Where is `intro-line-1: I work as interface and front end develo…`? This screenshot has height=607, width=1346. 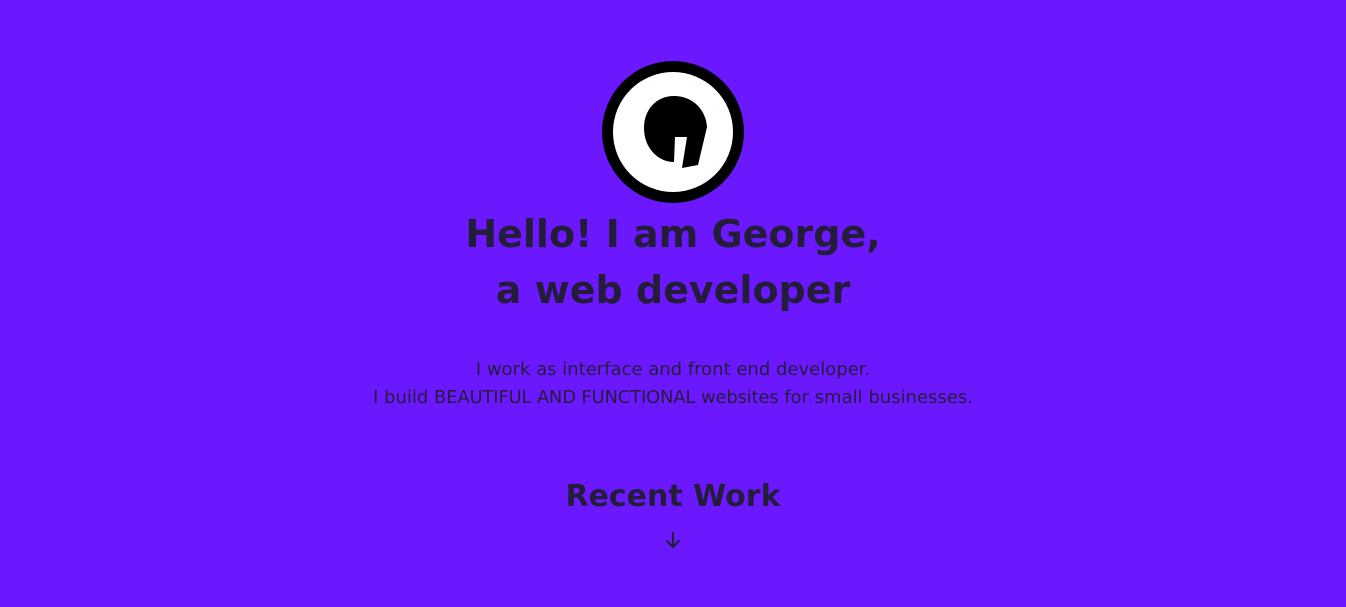 intro-line-1: I work as interface and front end develo… is located at coordinates (673, 369).